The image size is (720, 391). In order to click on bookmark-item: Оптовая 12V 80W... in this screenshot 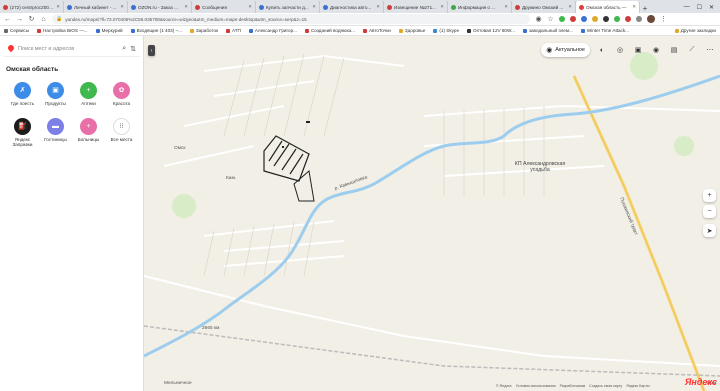, I will do `click(491, 30)`.